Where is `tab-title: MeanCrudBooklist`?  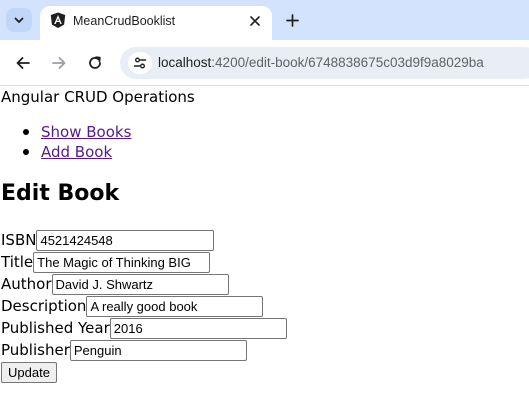
tab-title: MeanCrudBooklist is located at coordinates (124, 21).